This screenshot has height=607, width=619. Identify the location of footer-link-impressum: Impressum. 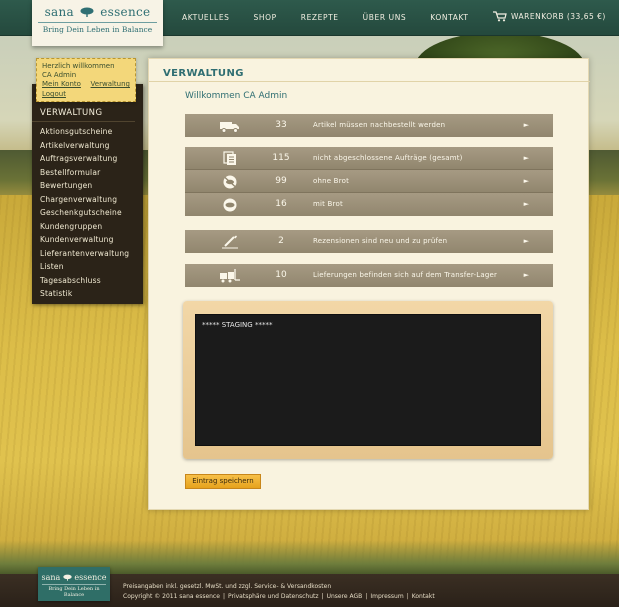
(386, 596).